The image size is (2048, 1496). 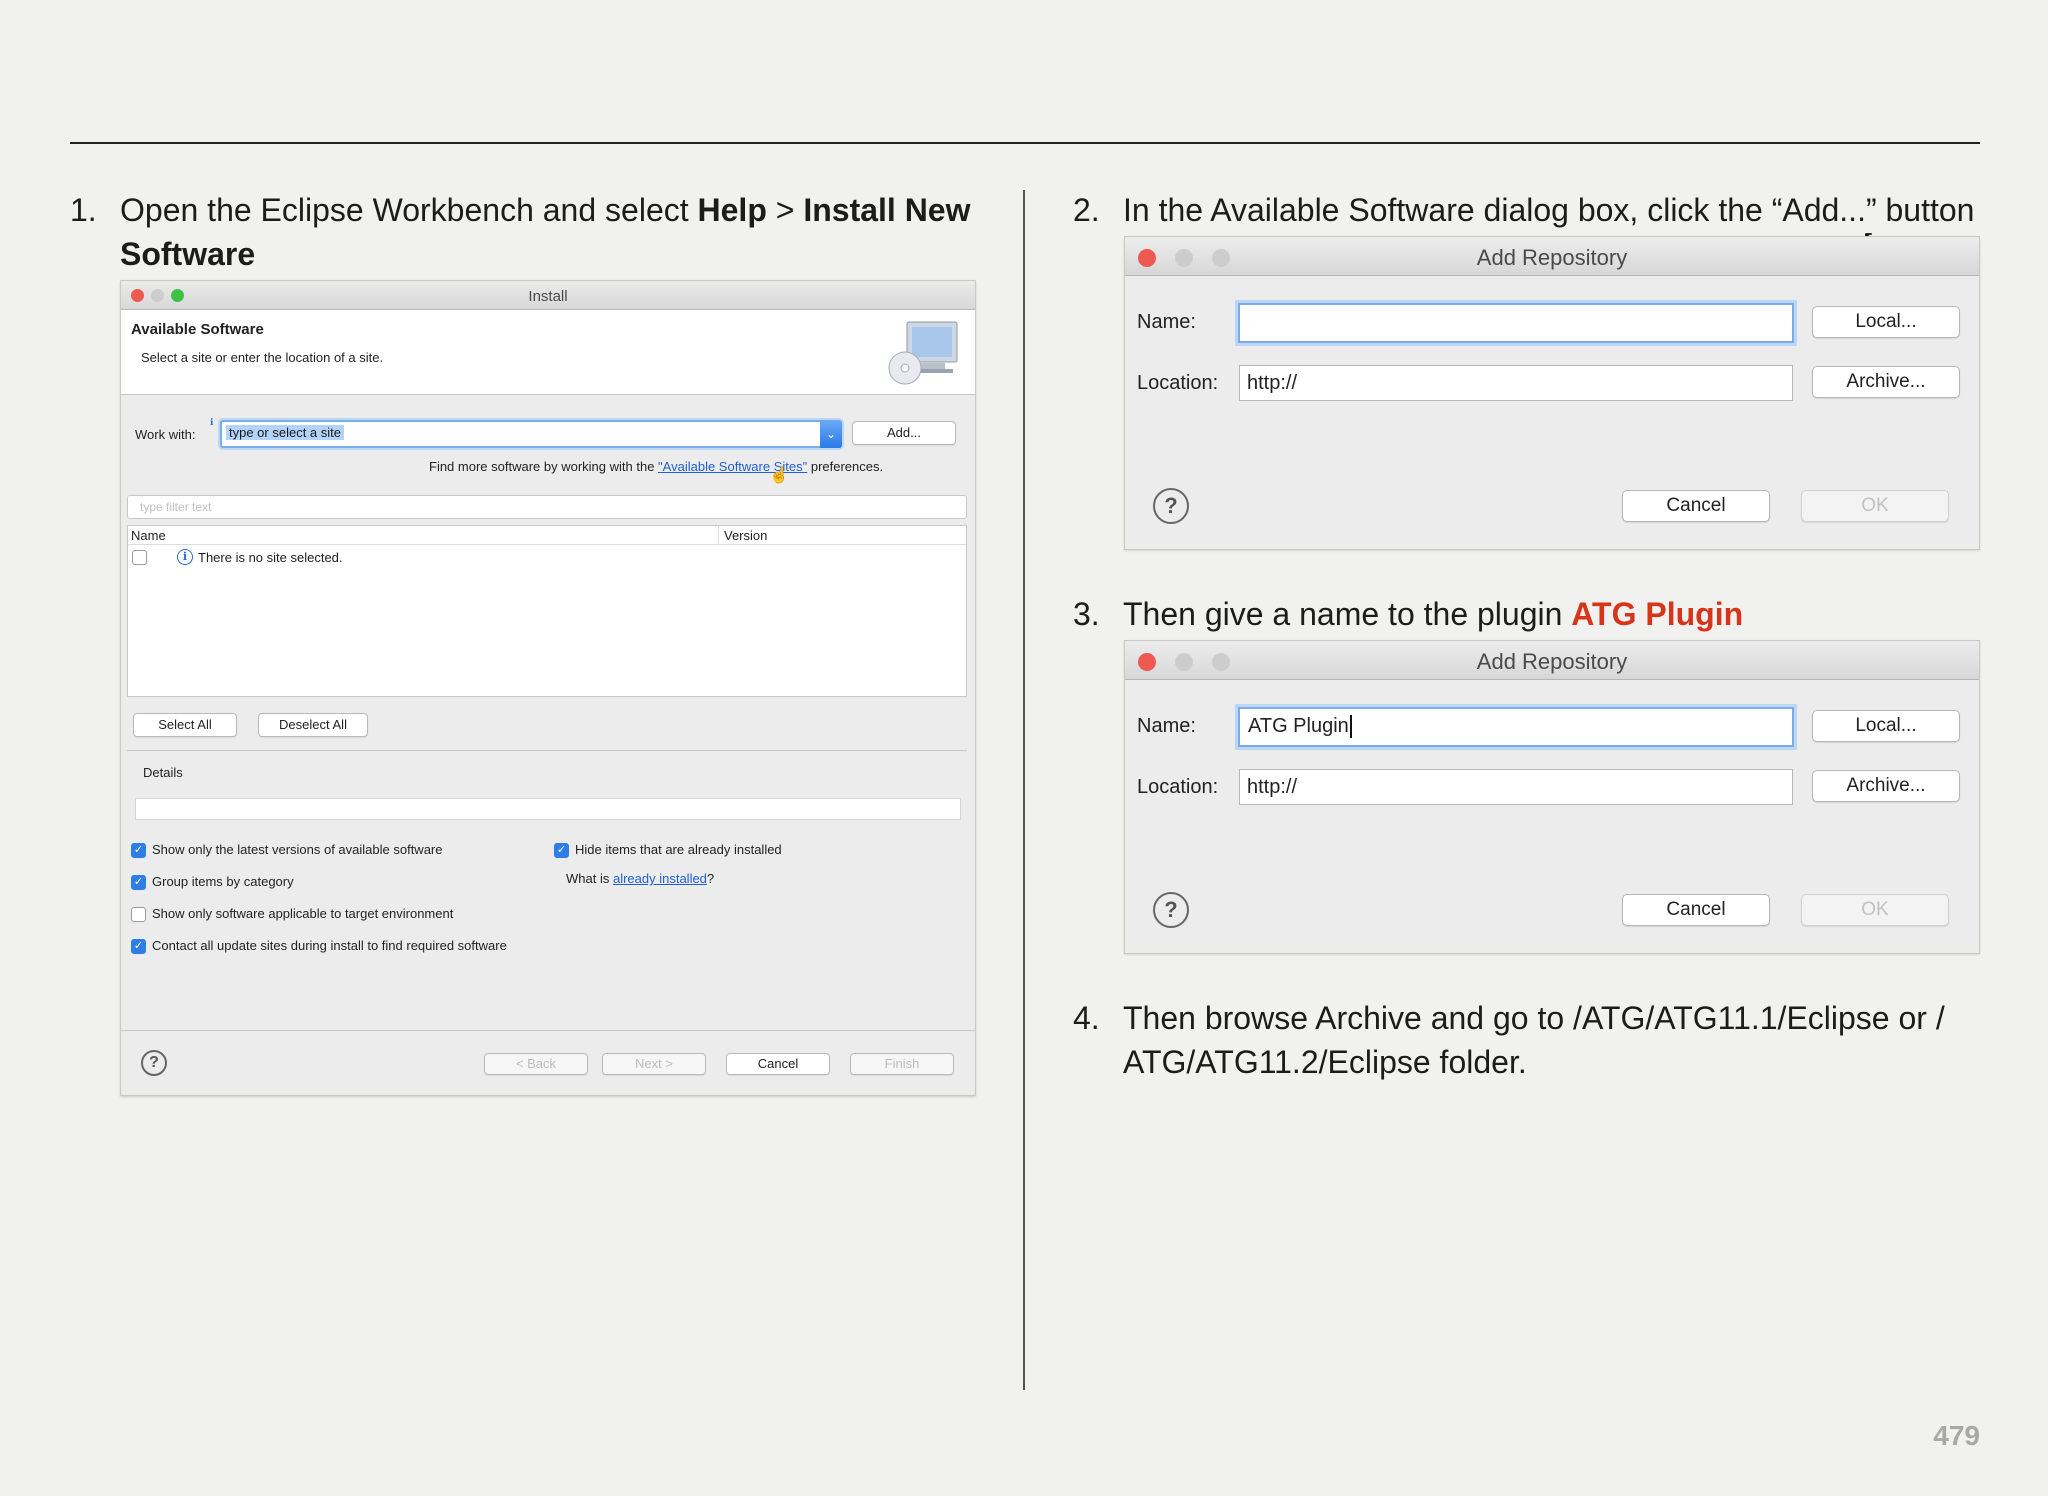 What do you see at coordinates (544, 466) in the screenshot?
I see `find-more-pre: Find more software by working with the` at bounding box center [544, 466].